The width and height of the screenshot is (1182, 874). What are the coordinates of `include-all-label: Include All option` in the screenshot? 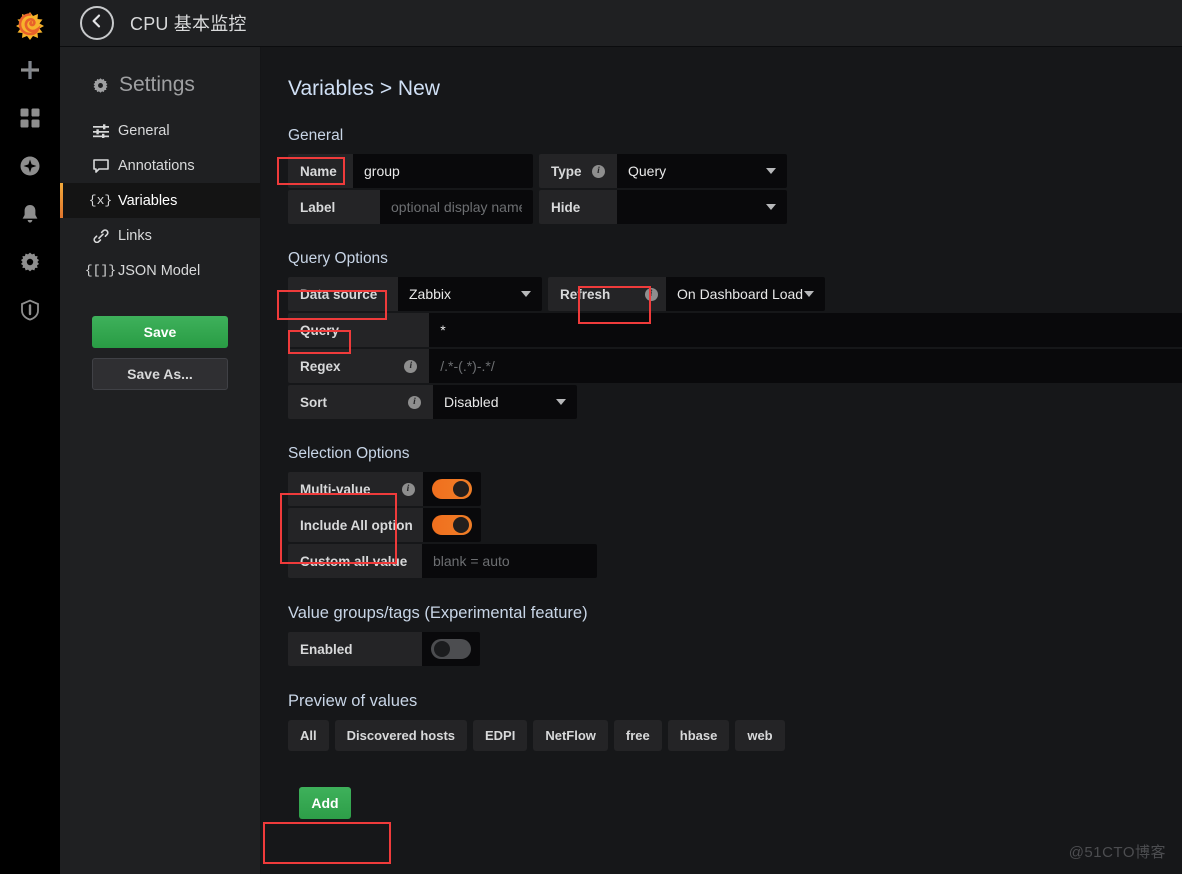 It's located at (355, 525).